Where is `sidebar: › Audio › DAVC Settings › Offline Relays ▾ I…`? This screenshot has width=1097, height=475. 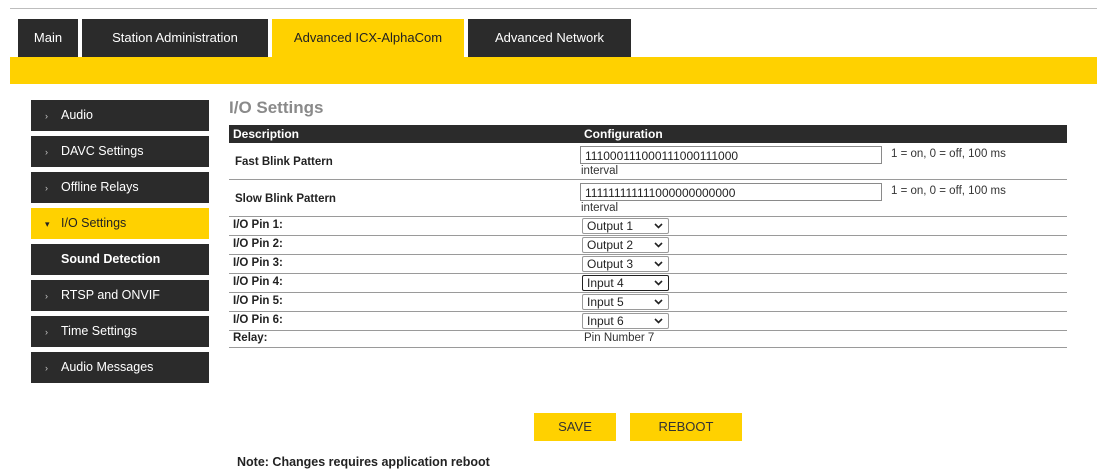
sidebar: › Audio › DAVC Settings › Offline Relays ▾ I… is located at coordinates (120, 244).